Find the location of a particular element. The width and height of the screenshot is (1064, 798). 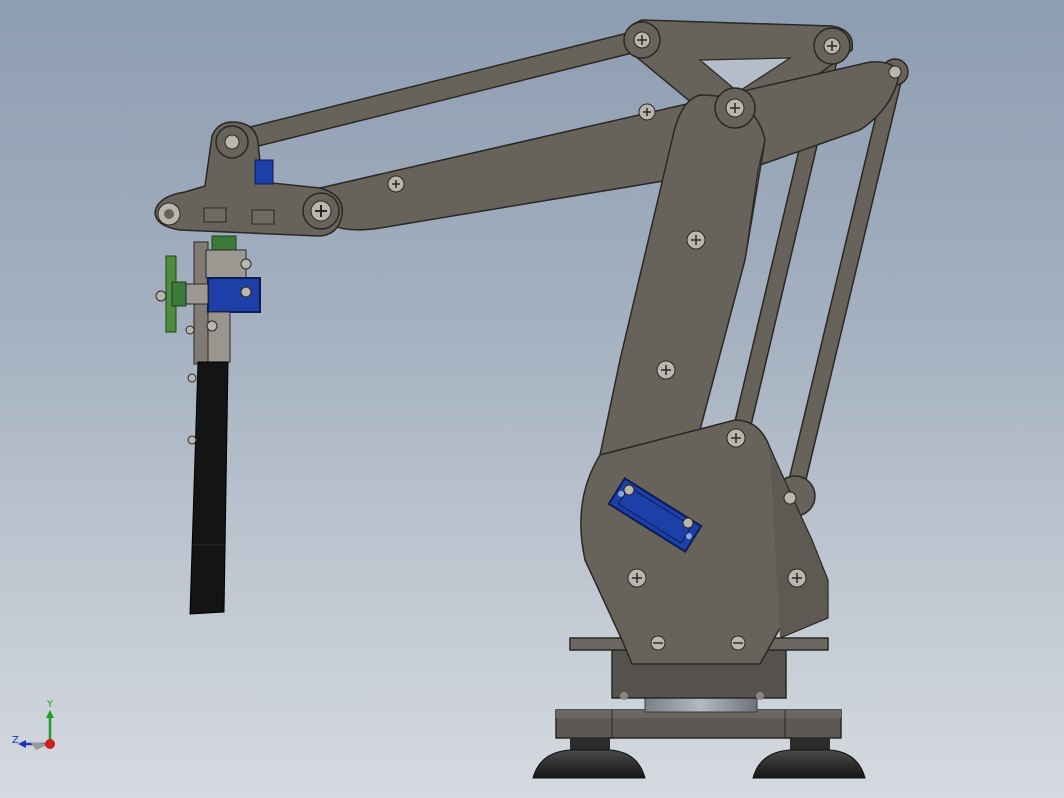

gripper-finger is located at coordinates (209, 488).